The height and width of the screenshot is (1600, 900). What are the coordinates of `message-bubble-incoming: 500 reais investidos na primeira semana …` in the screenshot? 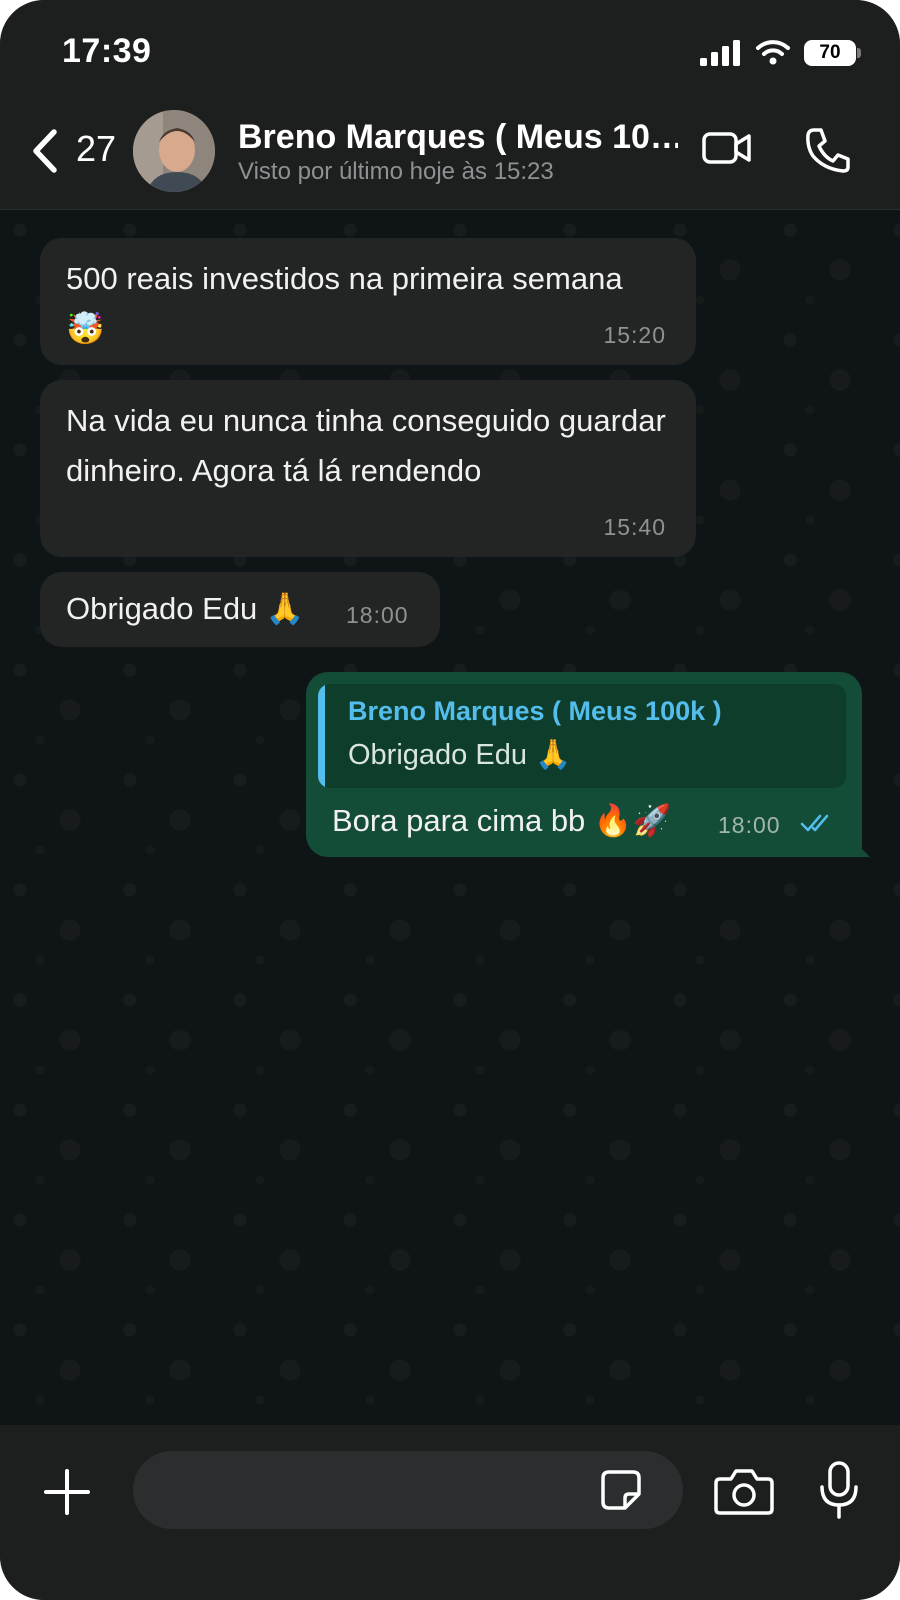 It's located at (368, 301).